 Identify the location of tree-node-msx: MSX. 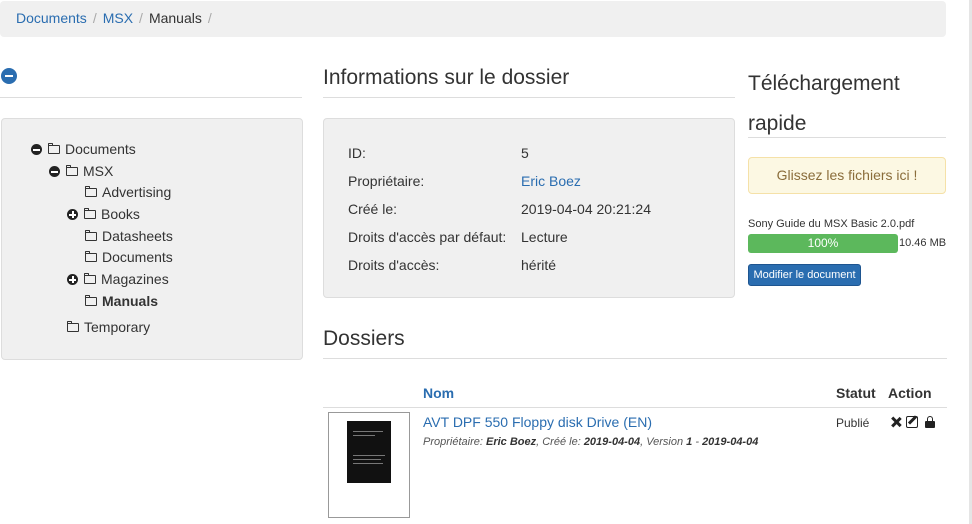
(81, 171).